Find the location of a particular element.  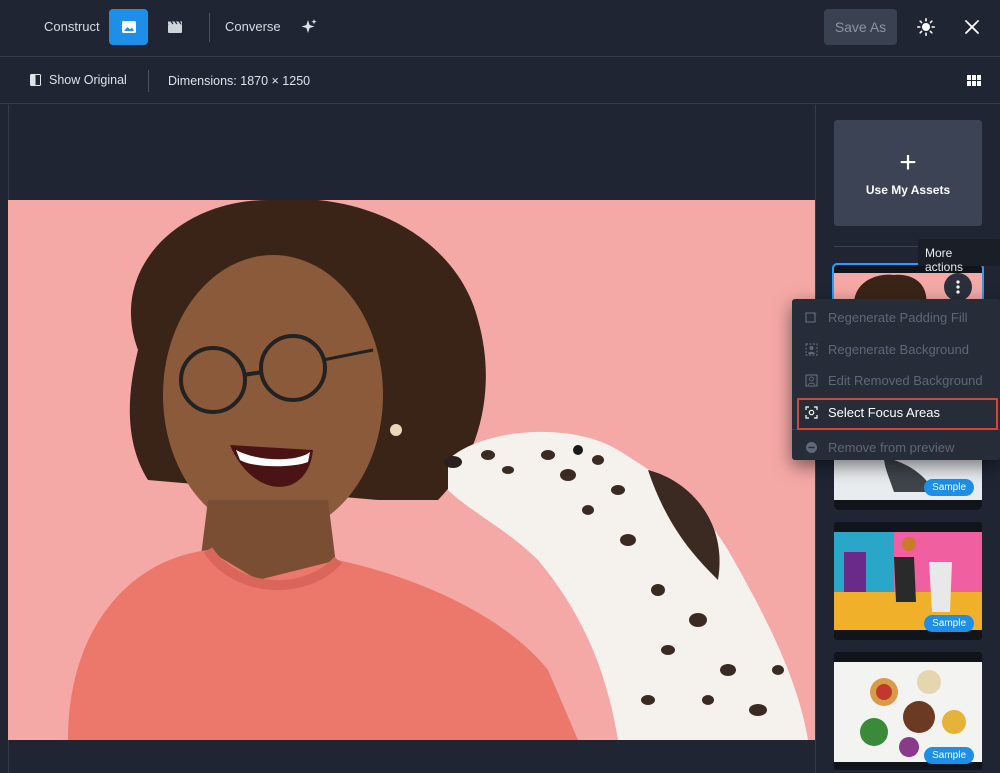

menu-item-label: Regenerate Padding Fill is located at coordinates (898, 318).